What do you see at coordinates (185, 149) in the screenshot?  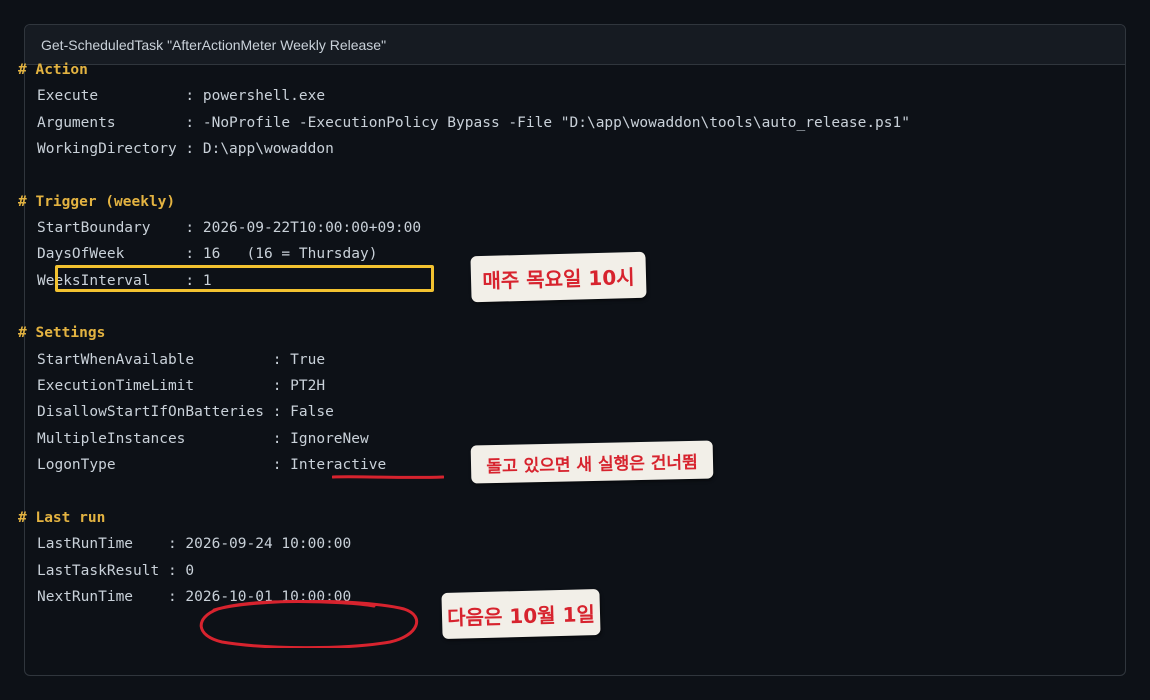 I see `property-line: WorkingDirectory : D:\app\wowaddon` at bounding box center [185, 149].